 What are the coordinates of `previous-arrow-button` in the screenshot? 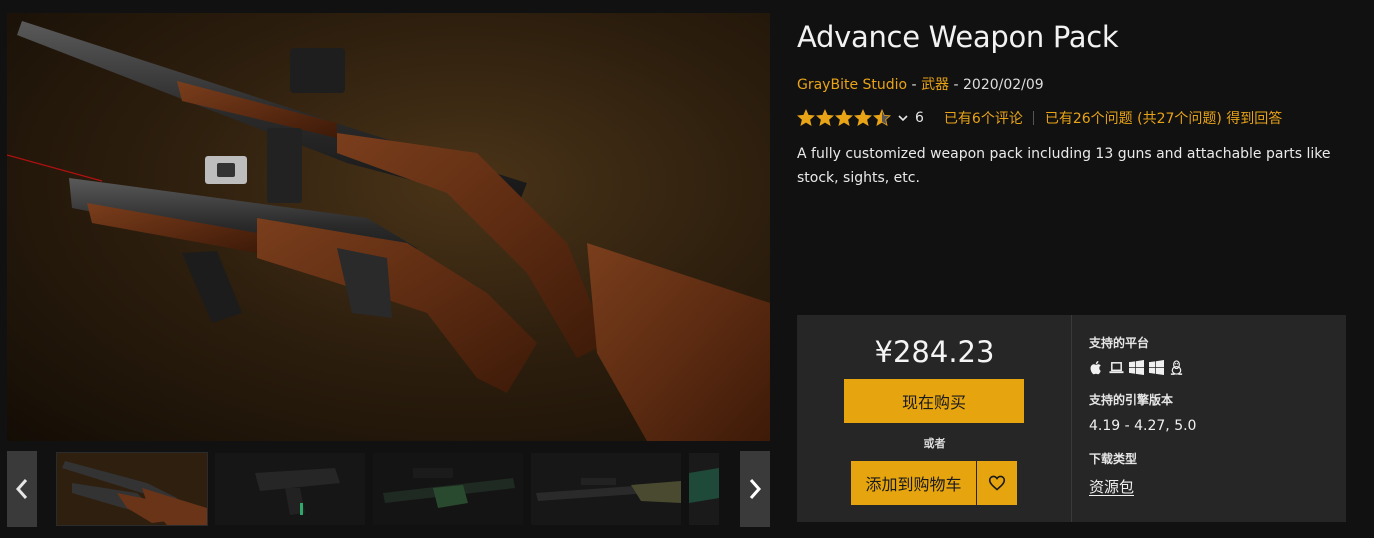 It's located at (22, 489).